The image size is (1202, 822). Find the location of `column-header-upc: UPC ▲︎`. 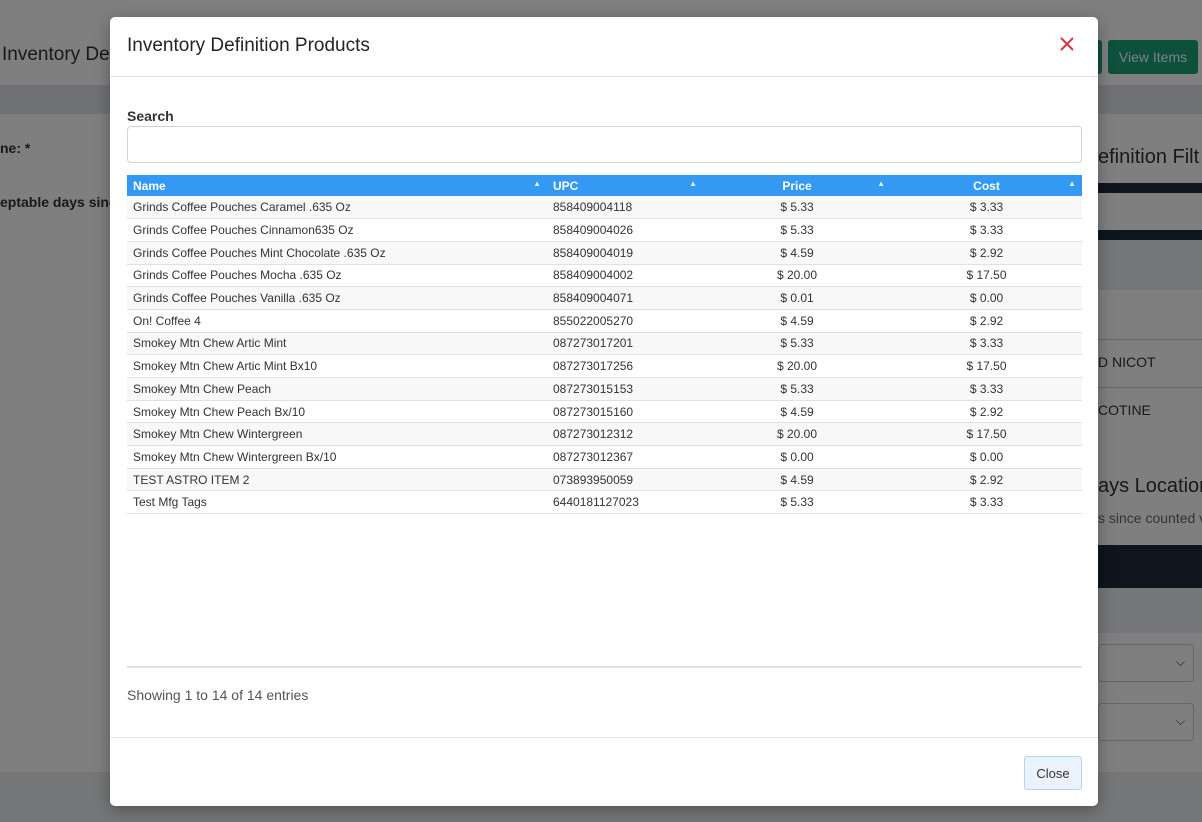

column-header-upc: UPC ▲︎ is located at coordinates (625, 185).